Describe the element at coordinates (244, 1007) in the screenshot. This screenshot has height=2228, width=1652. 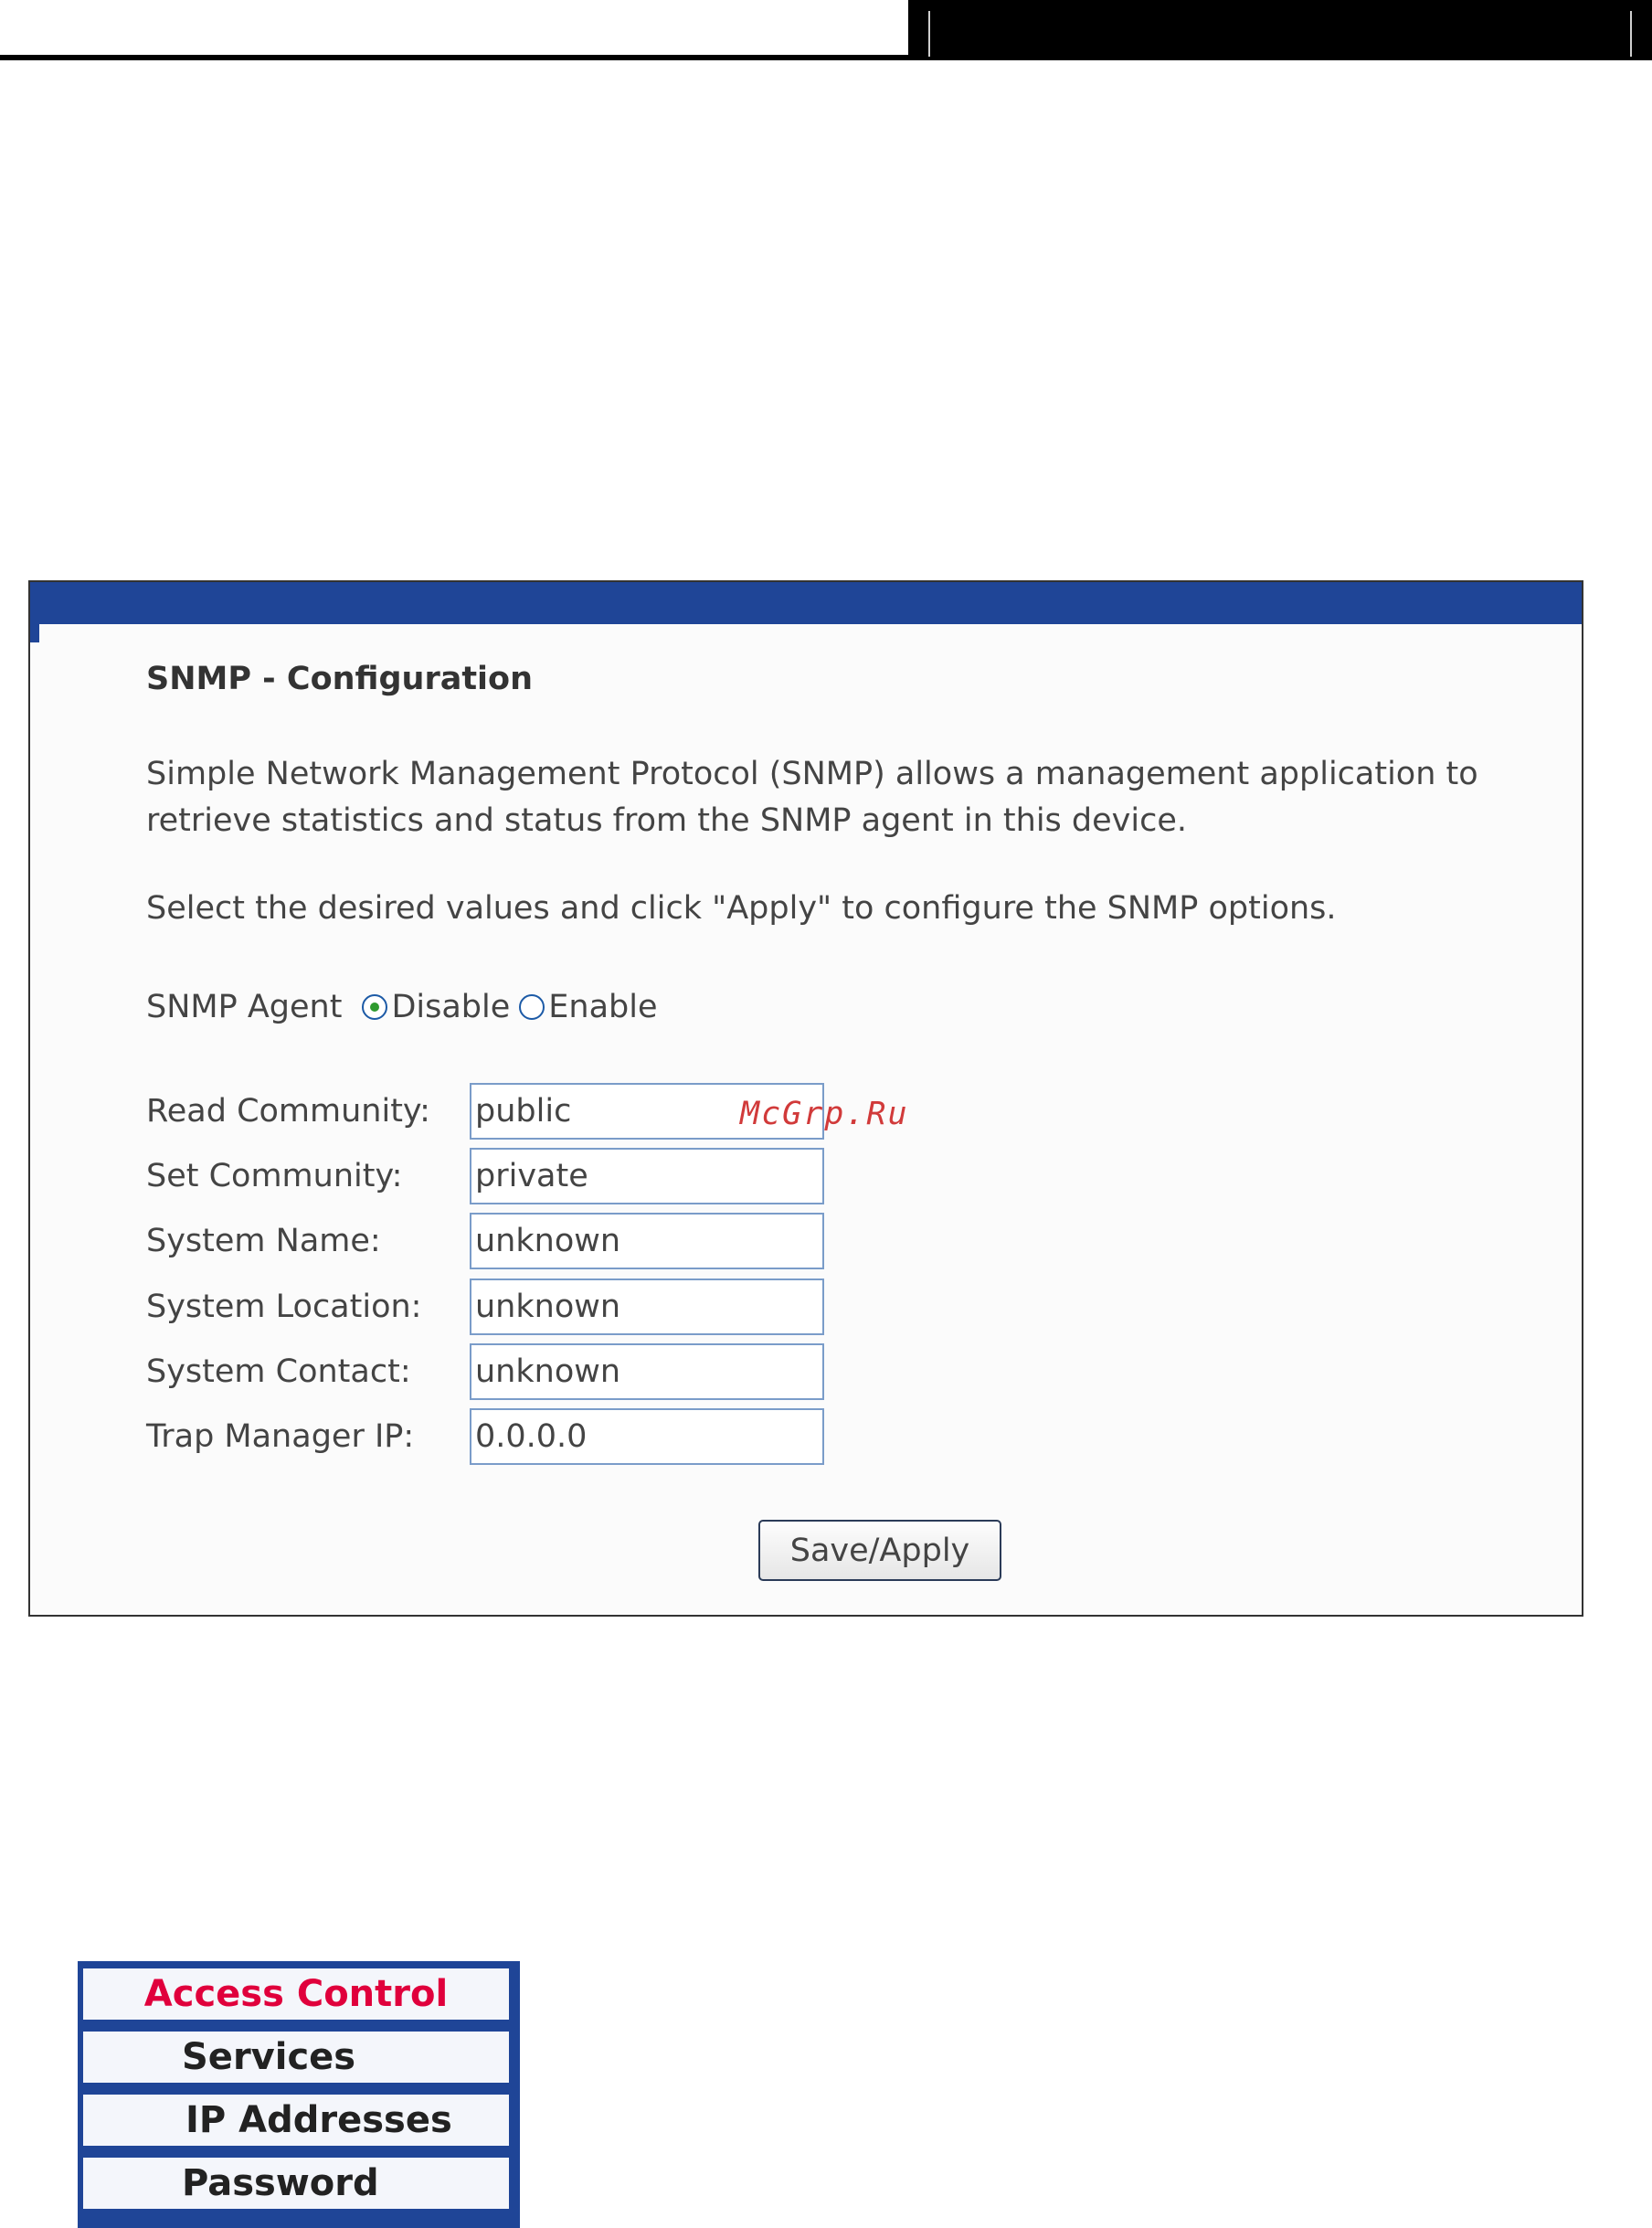
I see `snmp-agent-label: SNMP Agent` at that location.